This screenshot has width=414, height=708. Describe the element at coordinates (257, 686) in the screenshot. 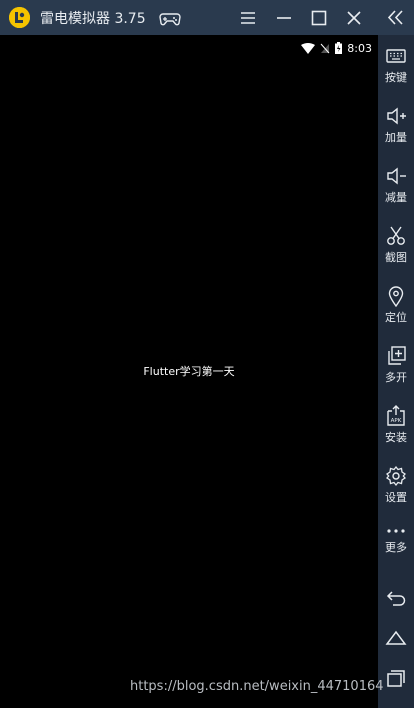

I see `watermark: https://blog.csdn.net/weixin_44710164` at that location.